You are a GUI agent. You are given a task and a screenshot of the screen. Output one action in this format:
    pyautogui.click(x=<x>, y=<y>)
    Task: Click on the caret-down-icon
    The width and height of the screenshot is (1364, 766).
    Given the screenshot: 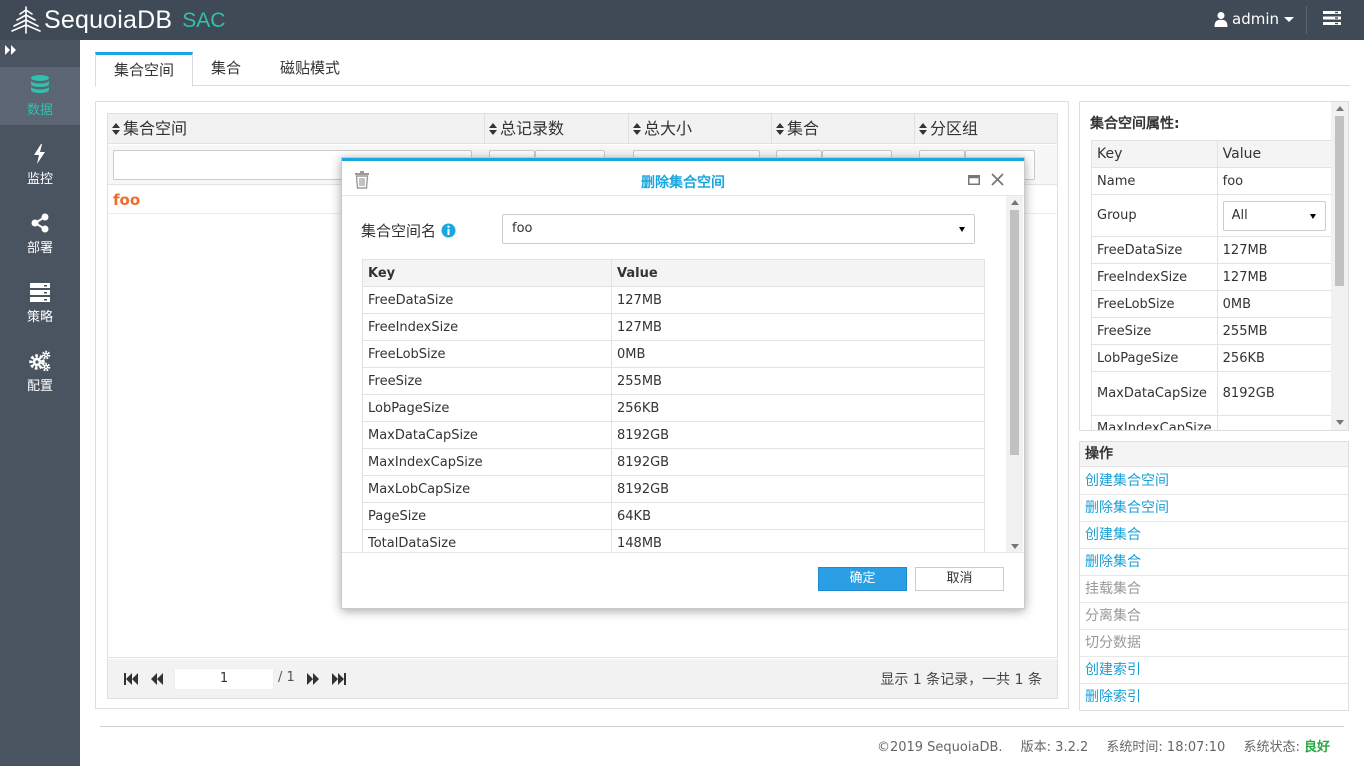 What is the action you would take?
    pyautogui.click(x=1289, y=19)
    